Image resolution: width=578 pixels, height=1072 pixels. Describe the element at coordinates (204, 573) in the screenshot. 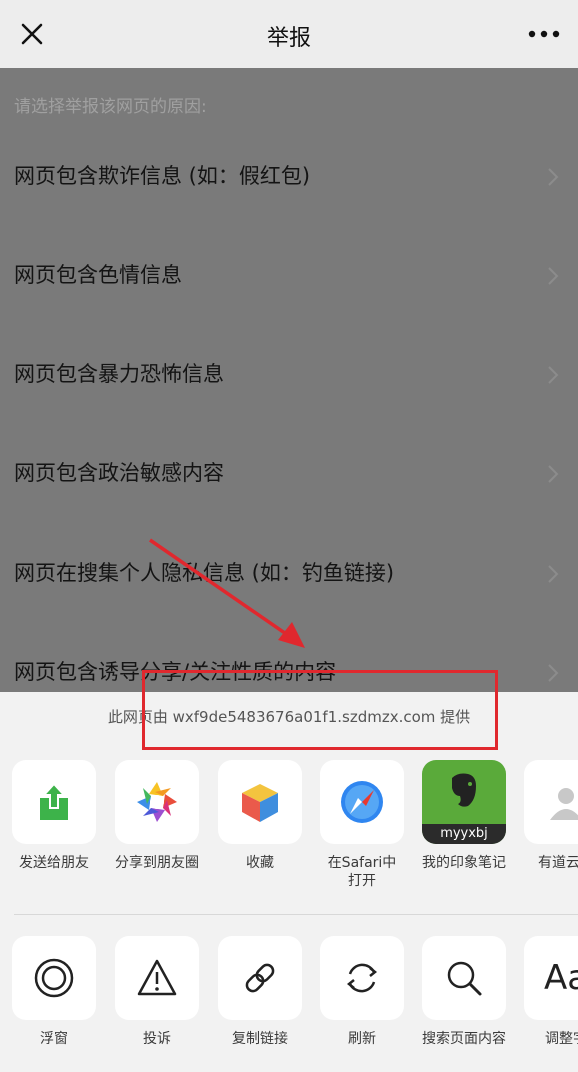

I see `reason-label: 网页在搜集个人隐私信息 (如：钓鱼链接)` at that location.